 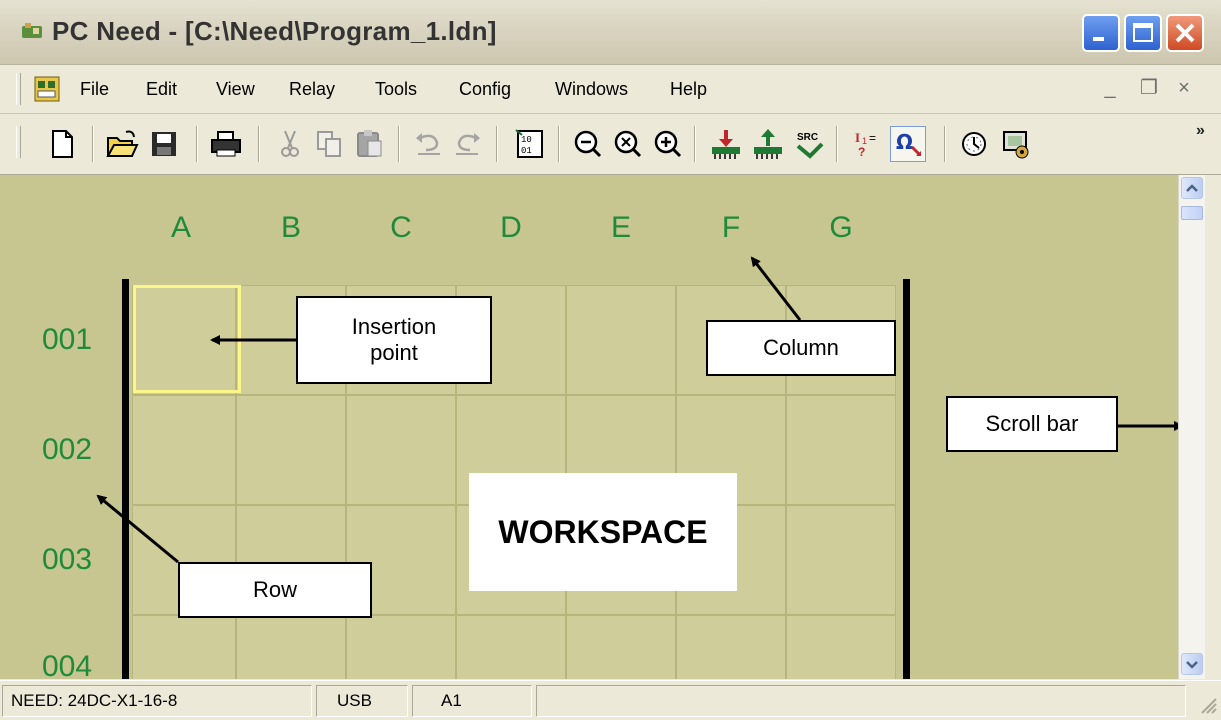 What do you see at coordinates (668, 144) in the screenshot?
I see `zoom-in-icon` at bounding box center [668, 144].